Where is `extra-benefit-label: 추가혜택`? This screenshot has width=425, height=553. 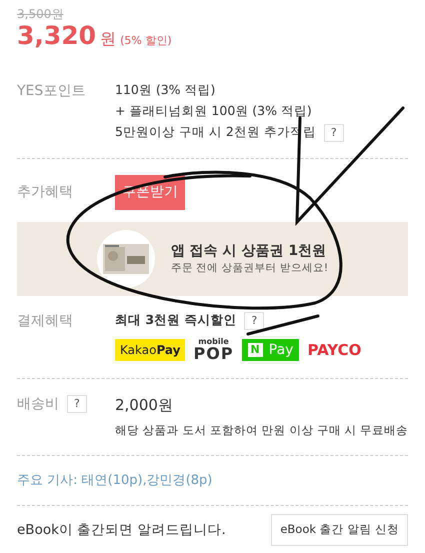
extra-benefit-label: 추가혜택 is located at coordinates (45, 192).